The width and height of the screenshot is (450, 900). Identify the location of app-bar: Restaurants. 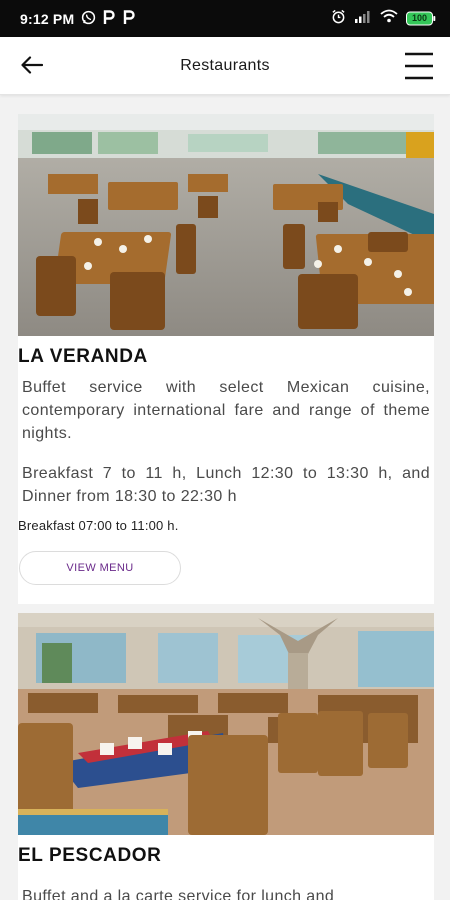
(225, 66).